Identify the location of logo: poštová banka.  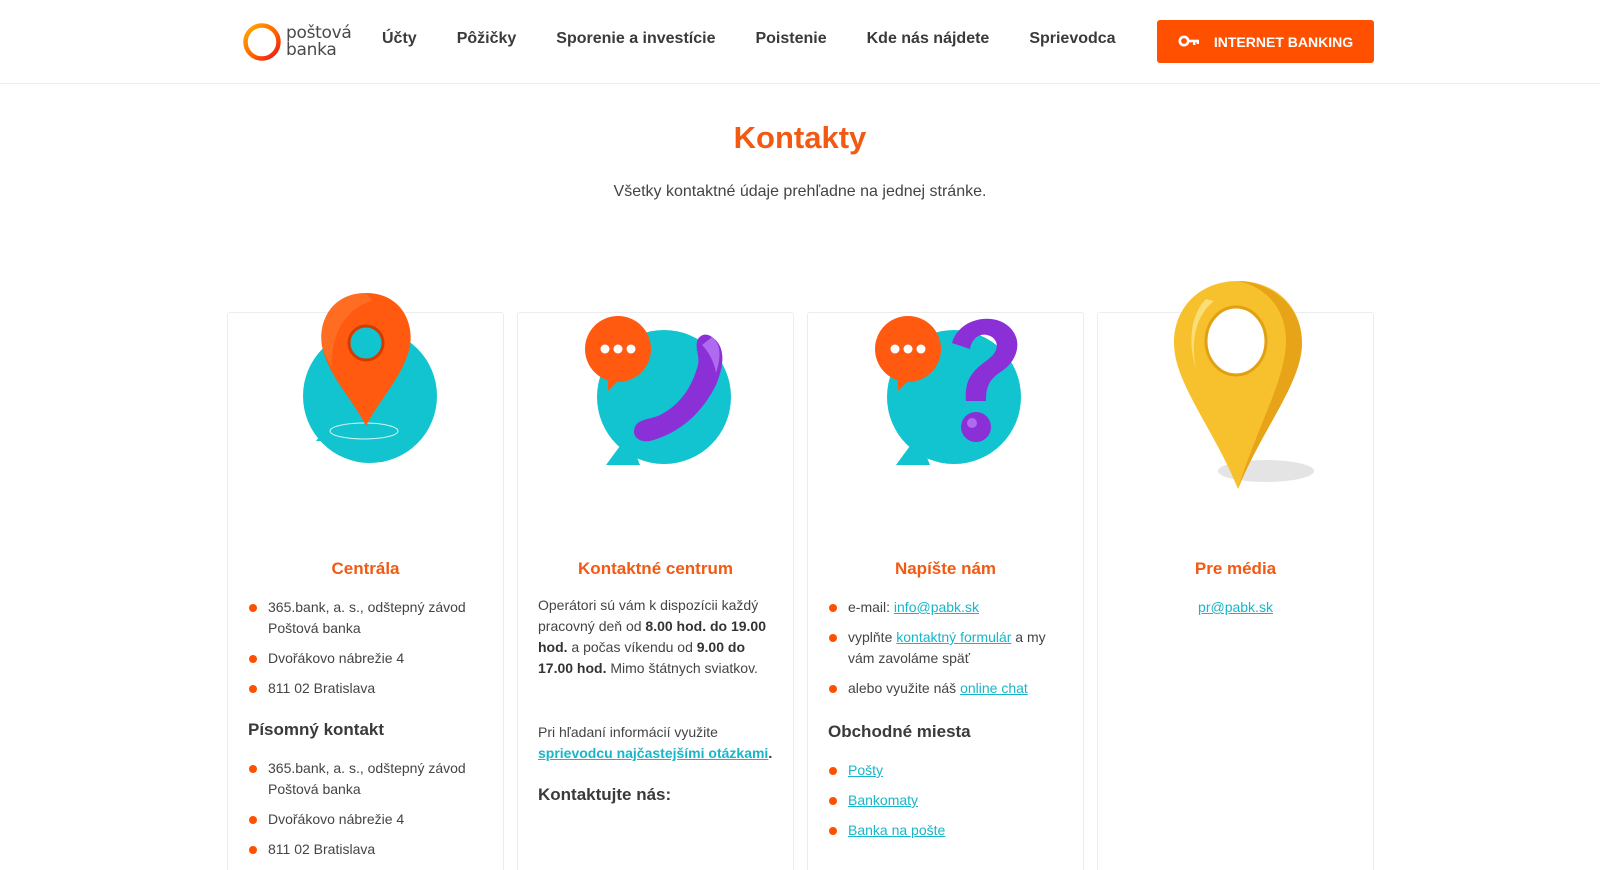
(297, 42).